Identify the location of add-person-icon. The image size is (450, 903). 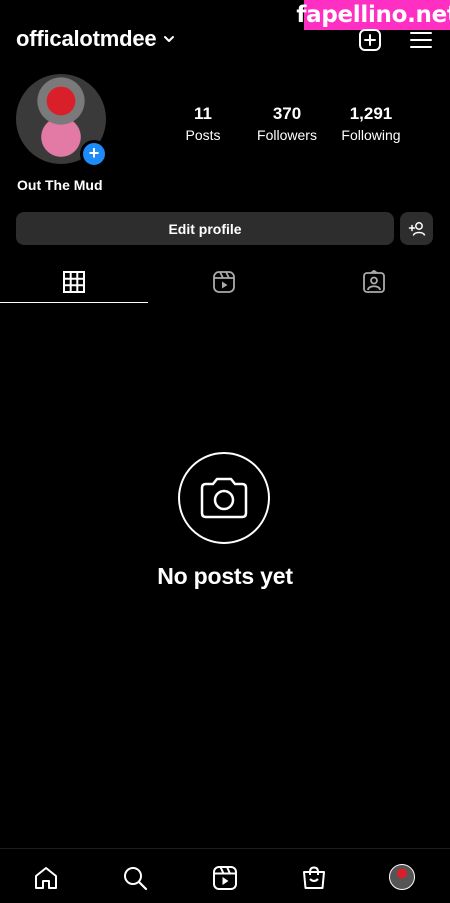
(416, 228).